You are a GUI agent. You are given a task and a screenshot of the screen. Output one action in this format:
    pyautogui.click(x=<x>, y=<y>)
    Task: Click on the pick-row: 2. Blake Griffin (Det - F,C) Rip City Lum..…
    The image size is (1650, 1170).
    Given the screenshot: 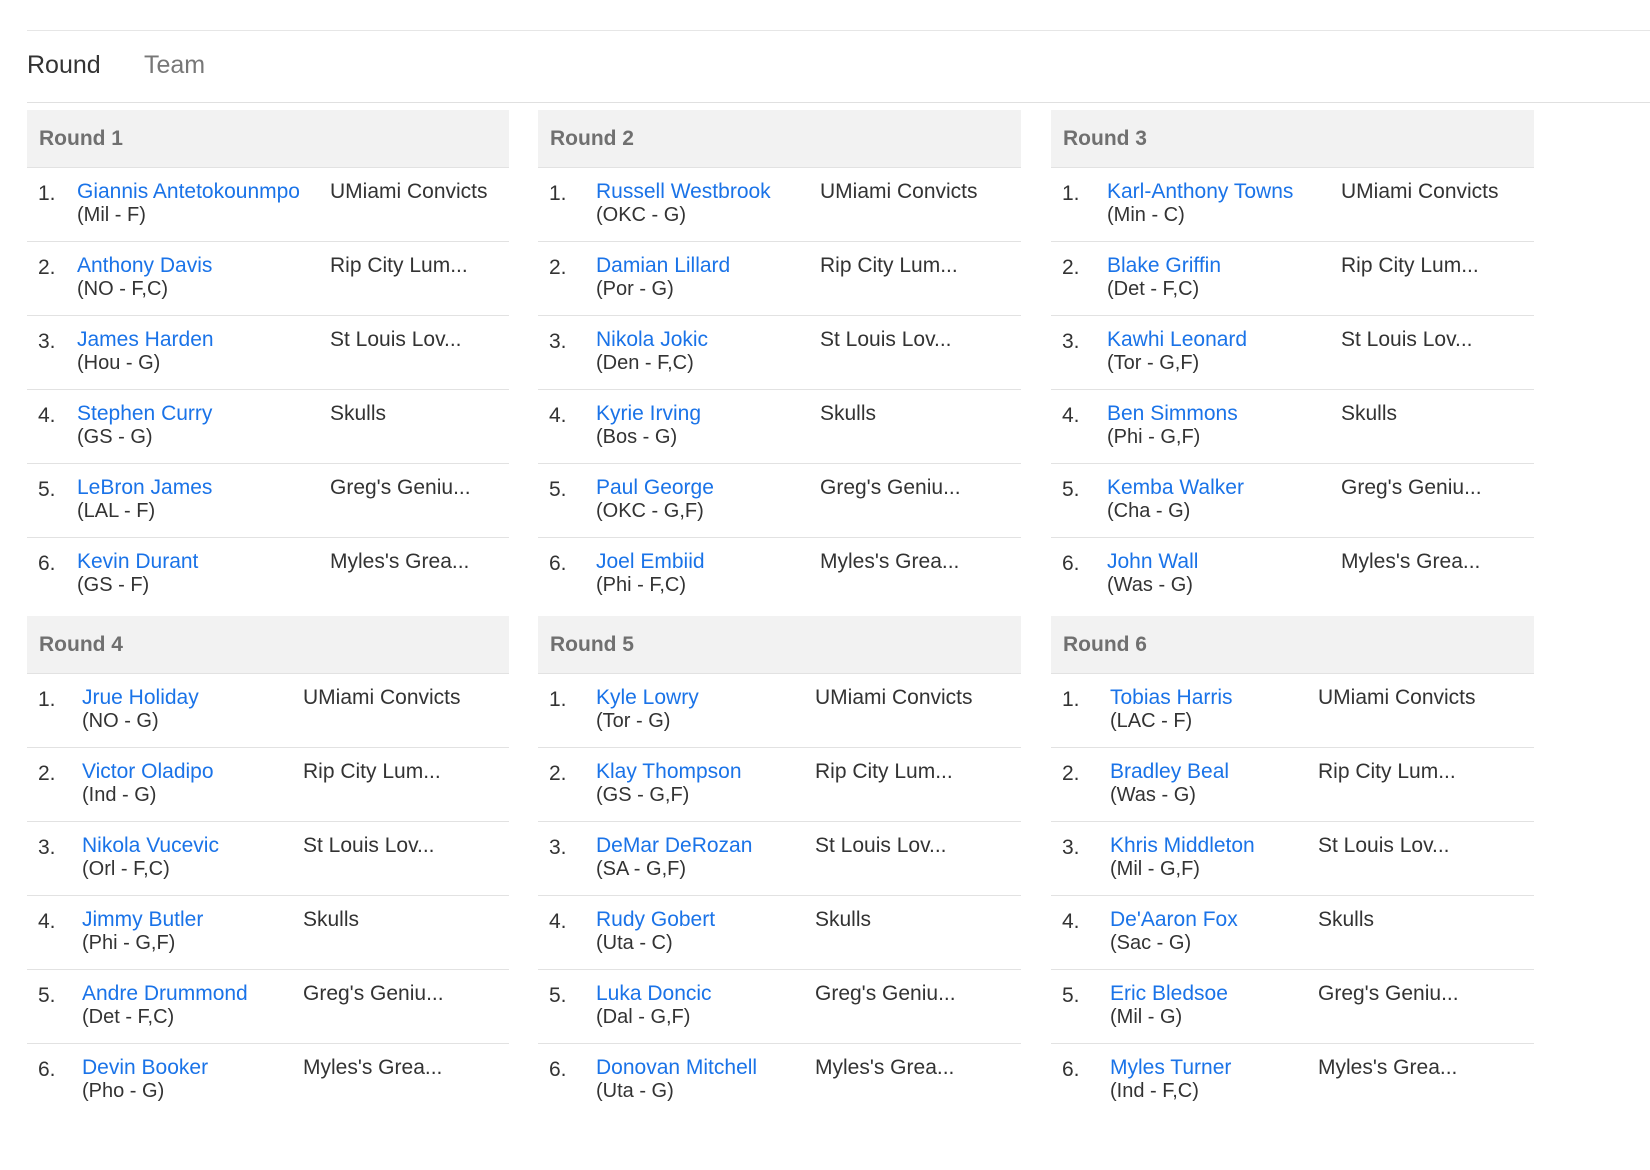 What is the action you would take?
    pyautogui.click(x=1292, y=279)
    